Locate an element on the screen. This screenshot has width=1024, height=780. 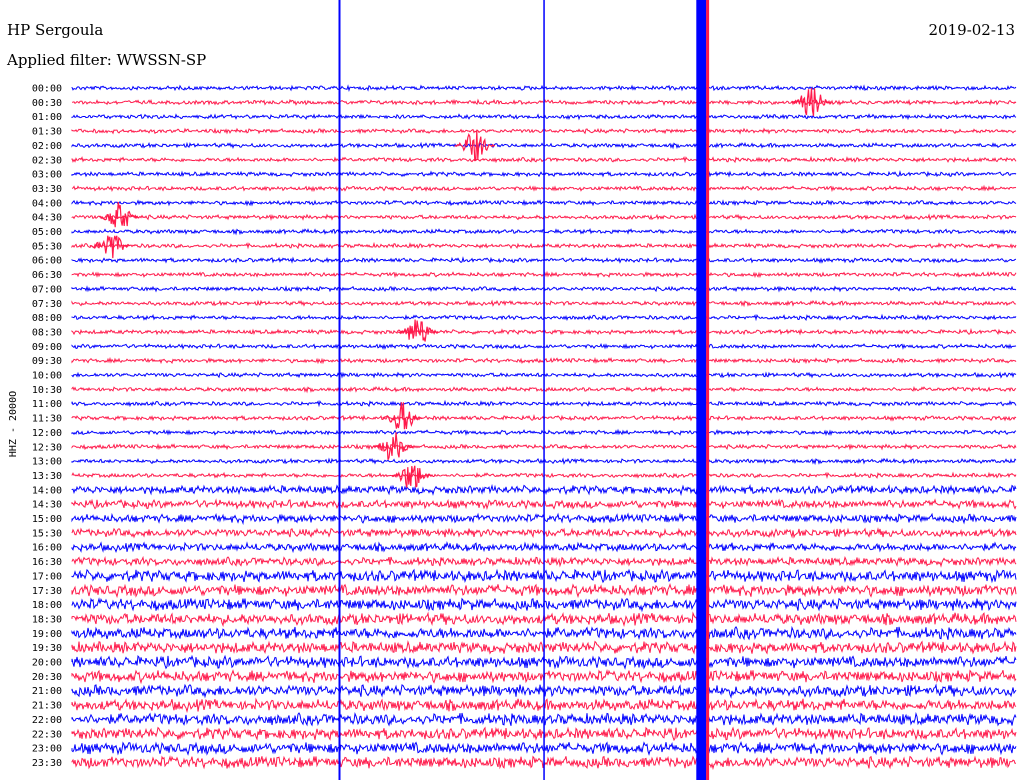
hour-tick-label: 21:00 is located at coordinates (47, 691).